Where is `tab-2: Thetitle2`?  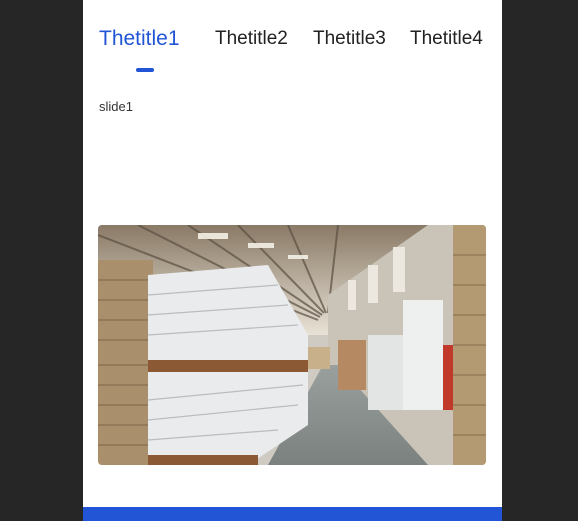
tab-2: Thetitle2 is located at coordinates (251, 39).